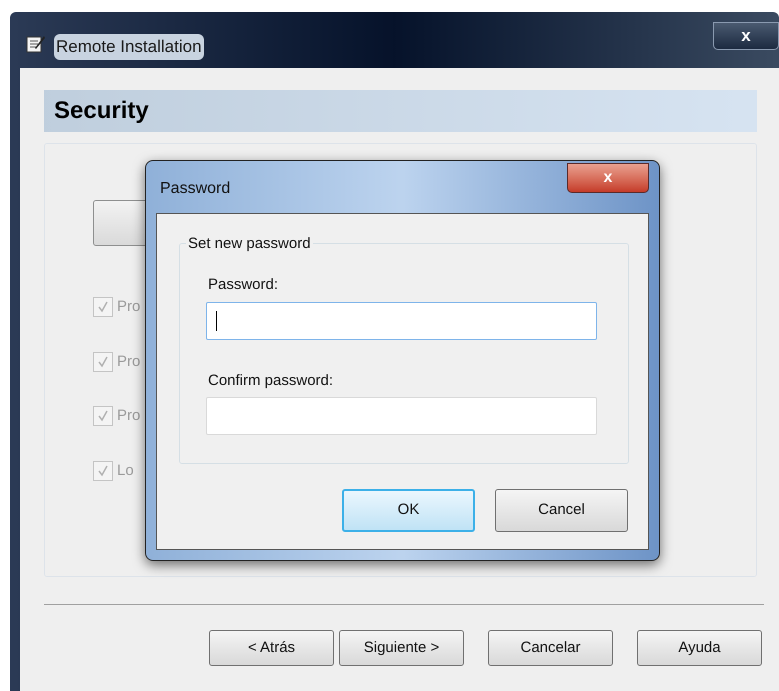  Describe the element at coordinates (101, 111) in the screenshot. I see `section-title: Security` at that location.